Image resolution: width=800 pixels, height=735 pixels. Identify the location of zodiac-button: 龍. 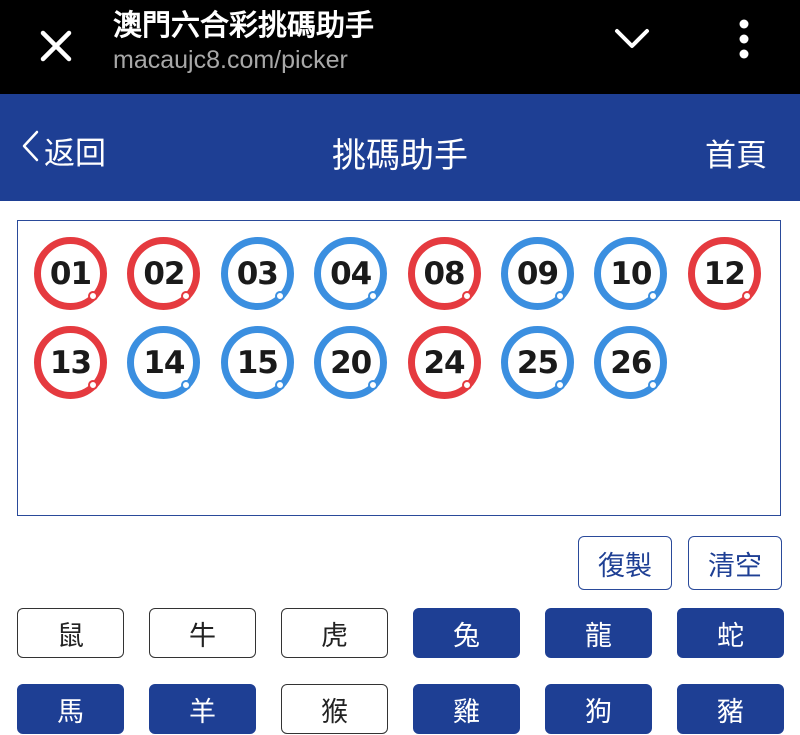
(598, 633).